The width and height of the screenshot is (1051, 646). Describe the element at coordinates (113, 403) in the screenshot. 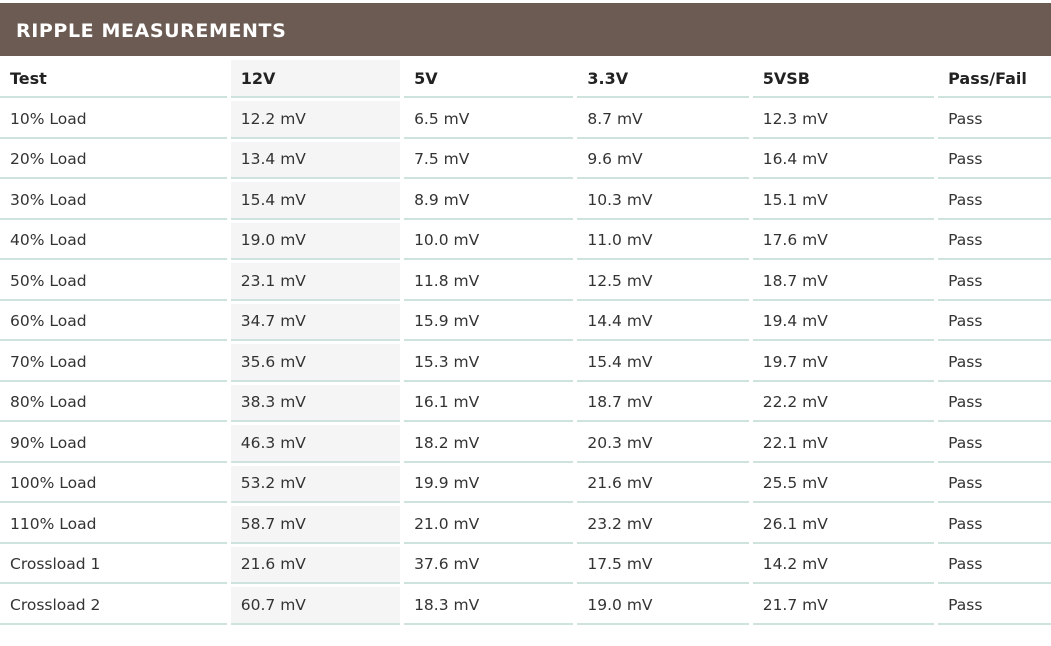

I see `cell-test: 80% Load` at that location.